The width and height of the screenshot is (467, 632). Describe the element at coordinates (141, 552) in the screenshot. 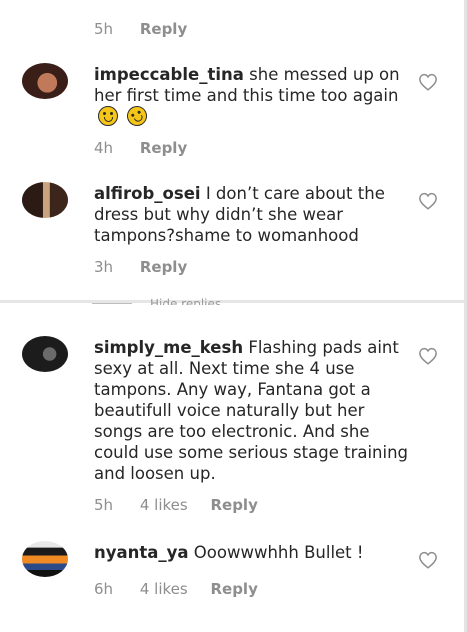

I see `comment-username: nyanta_ya` at that location.